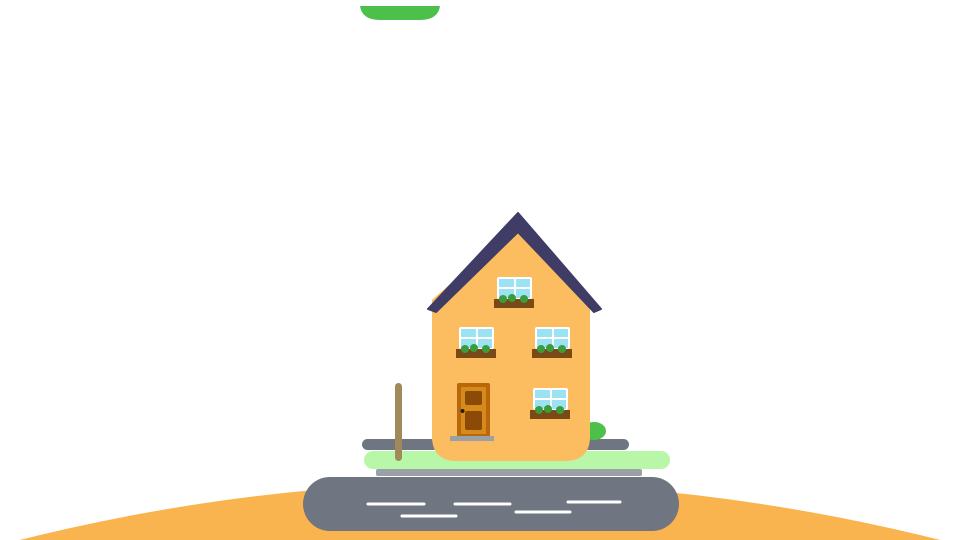  Describe the element at coordinates (462, 411) in the screenshot. I see `door-knob` at that location.